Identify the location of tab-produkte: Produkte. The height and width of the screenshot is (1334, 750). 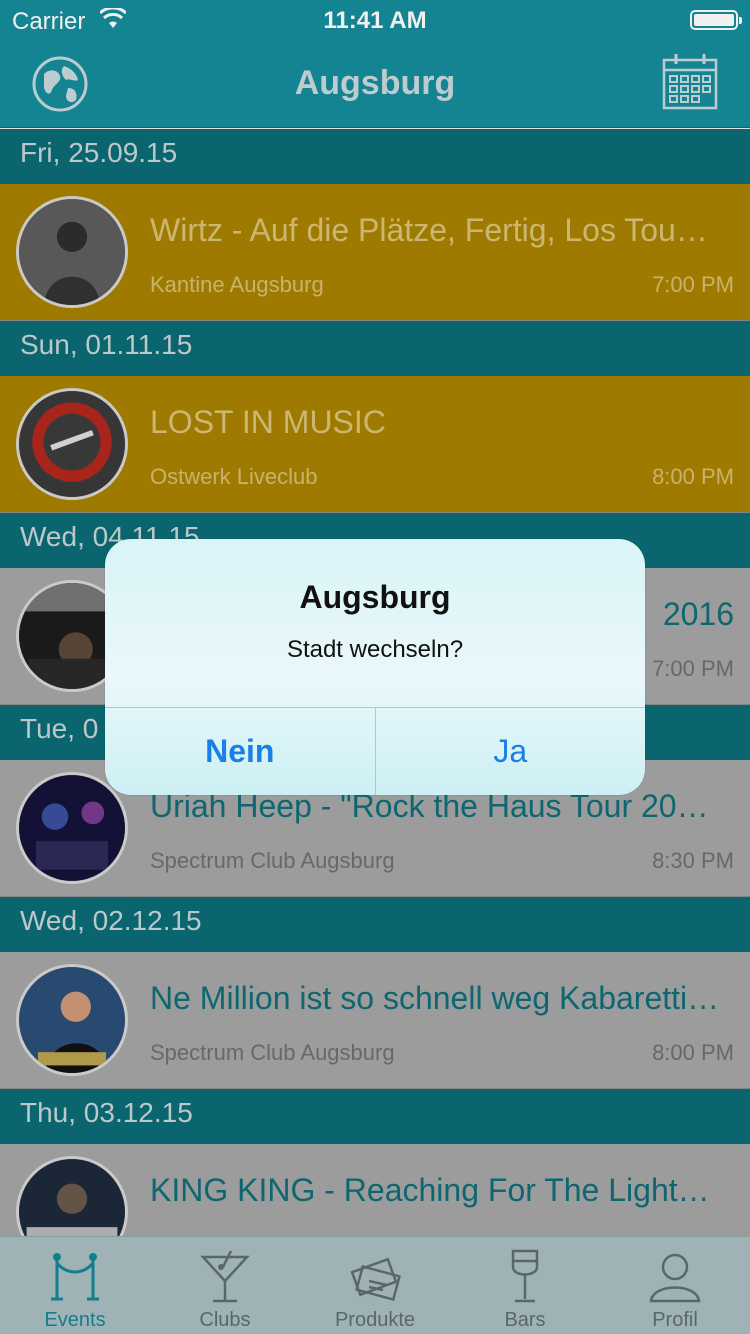
(375, 1285).